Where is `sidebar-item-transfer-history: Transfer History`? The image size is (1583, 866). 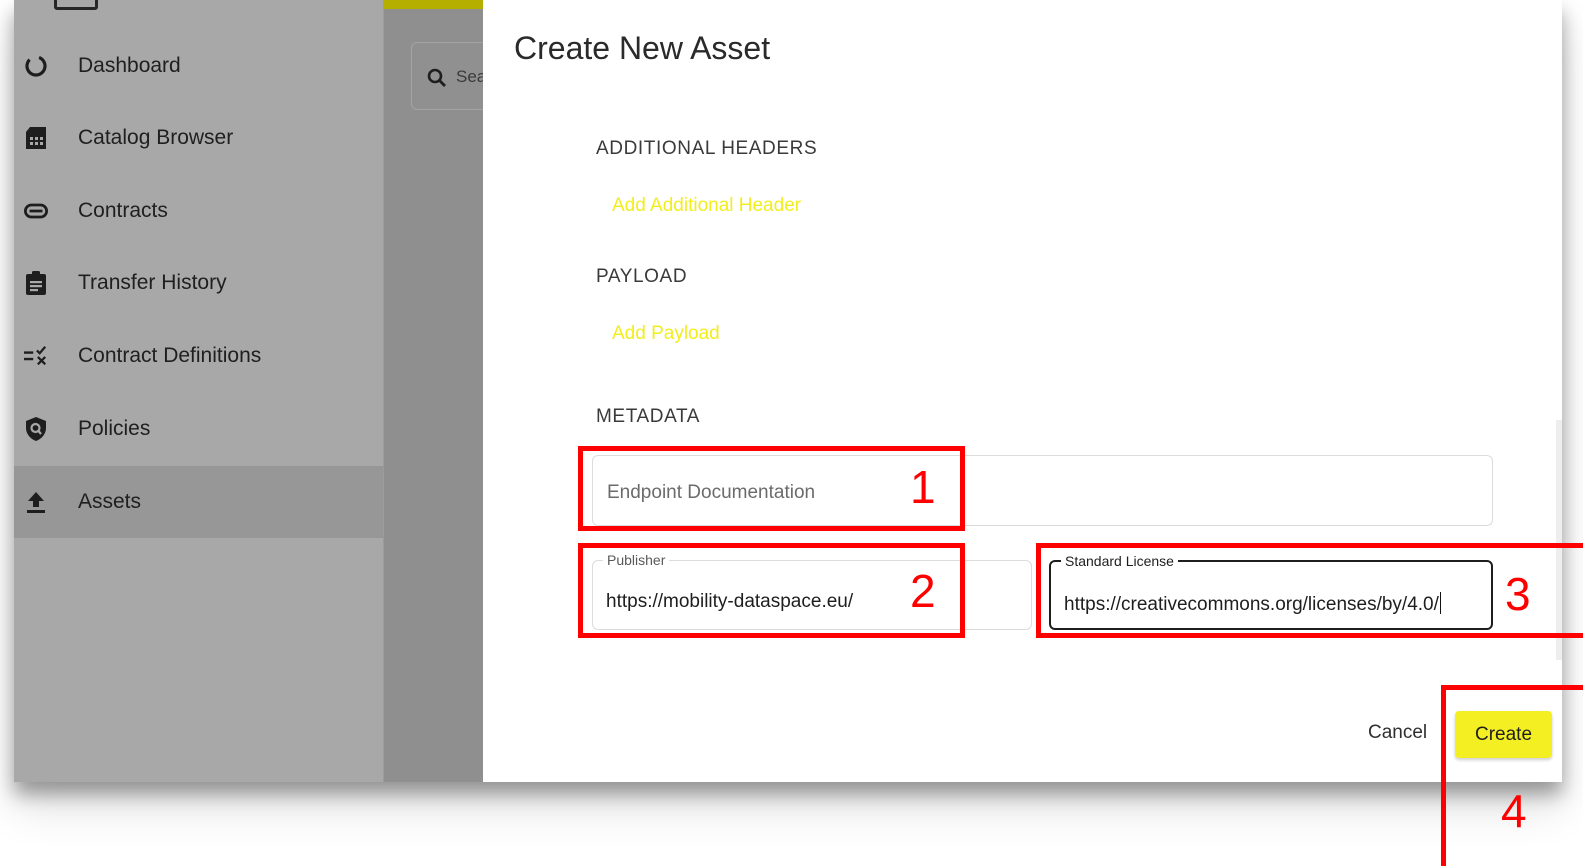 sidebar-item-transfer-history: Transfer History is located at coordinates (198, 283).